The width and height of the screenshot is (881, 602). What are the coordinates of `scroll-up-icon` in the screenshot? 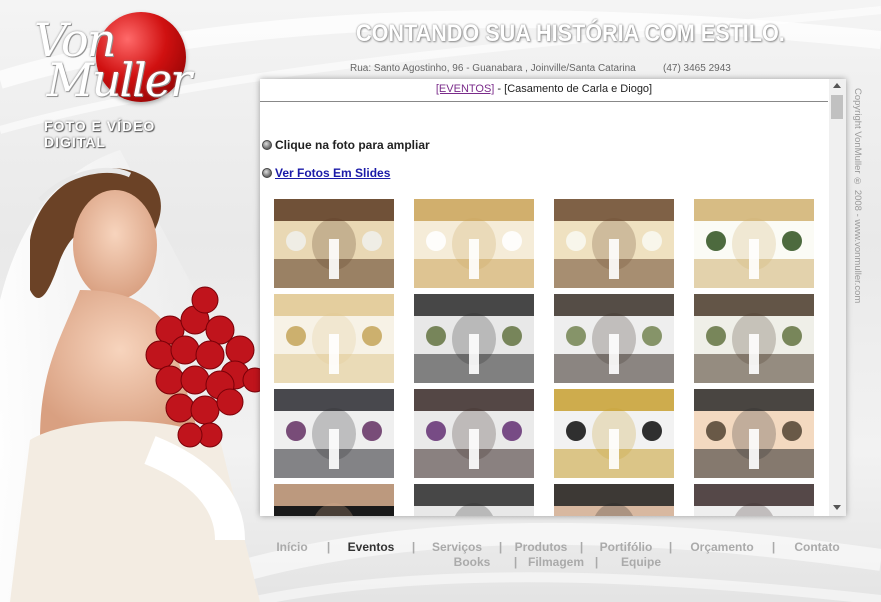 It's located at (837, 85).